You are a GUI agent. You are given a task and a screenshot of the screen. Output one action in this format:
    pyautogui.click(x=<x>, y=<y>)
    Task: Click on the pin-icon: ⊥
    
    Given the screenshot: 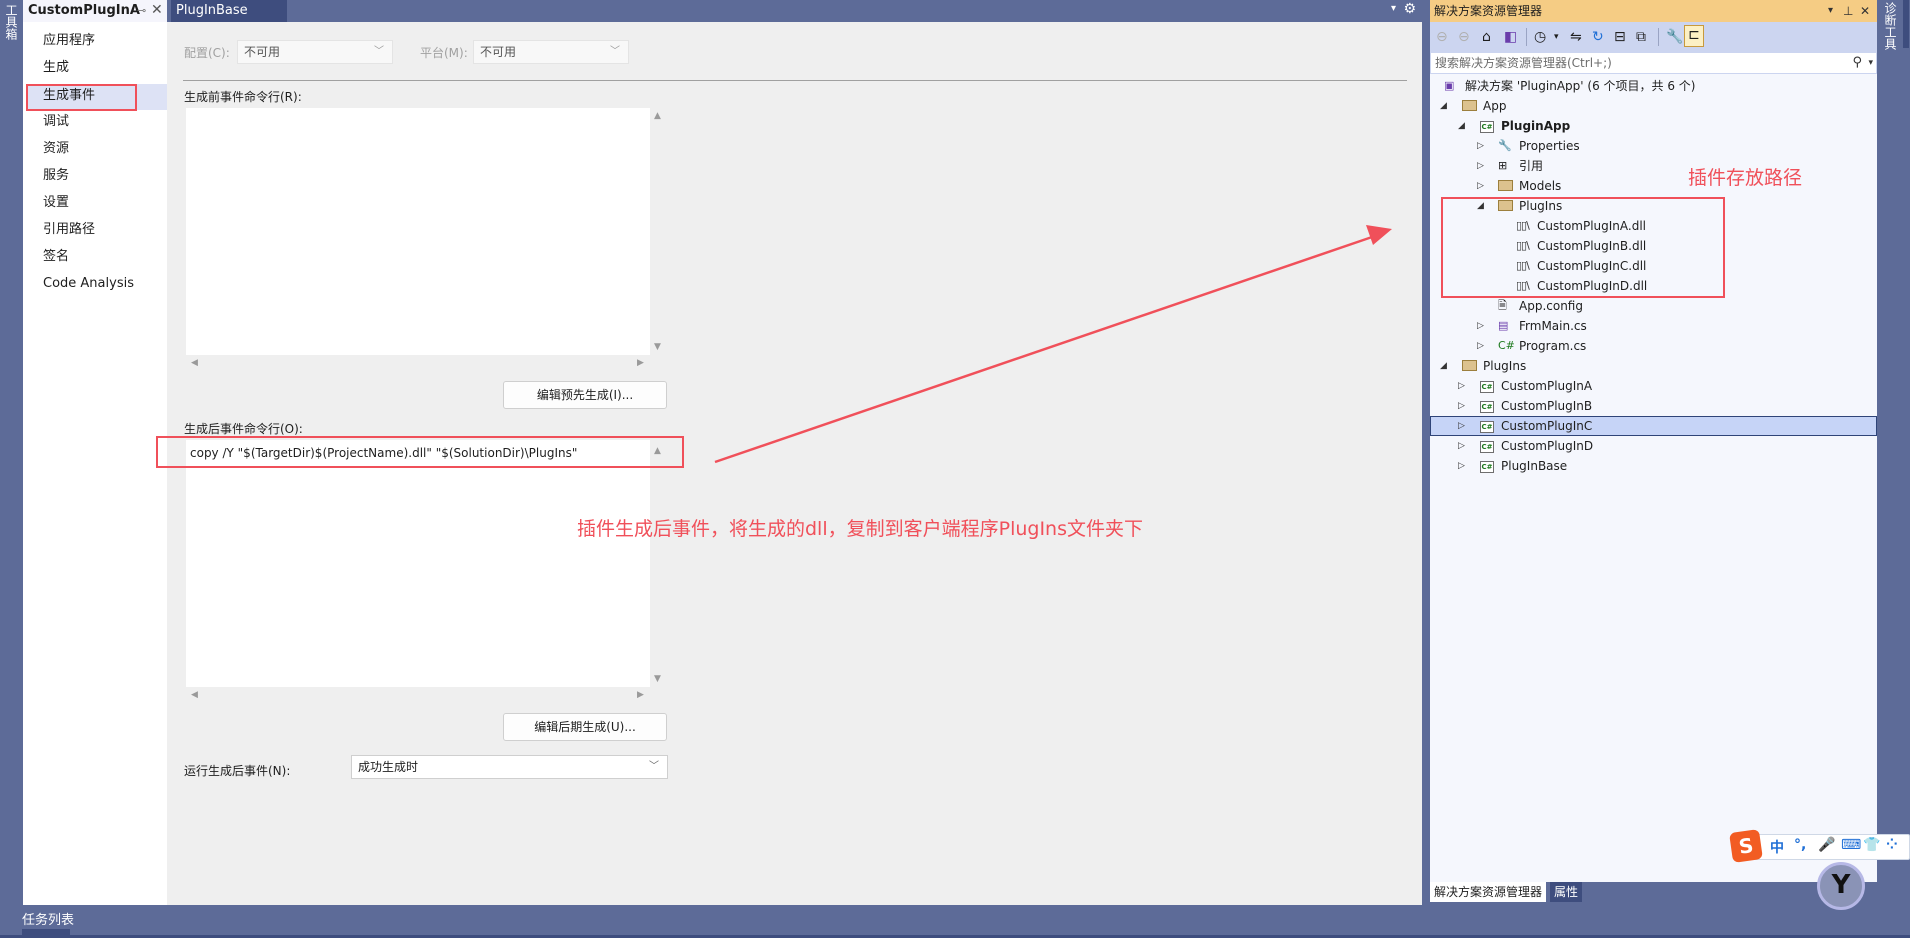 What is the action you would take?
    pyautogui.click(x=1848, y=11)
    